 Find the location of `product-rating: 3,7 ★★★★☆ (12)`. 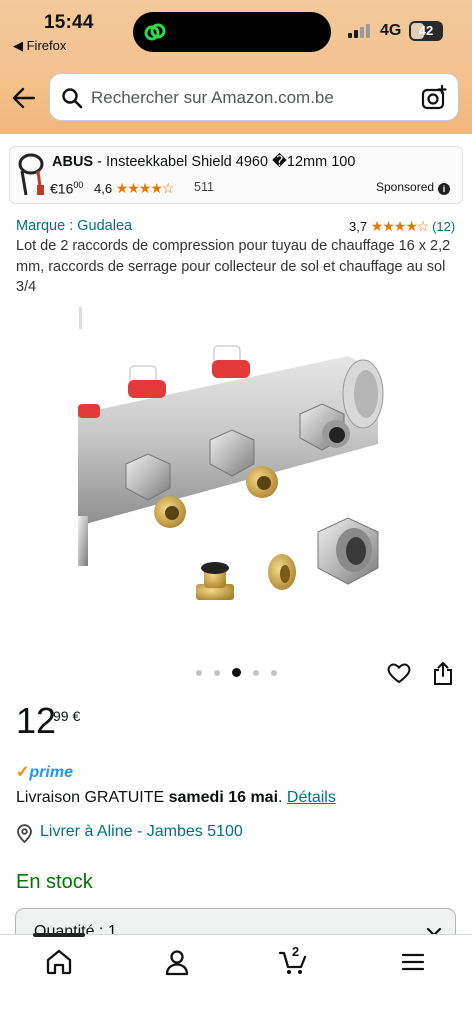

product-rating: 3,7 ★★★★☆ (12) is located at coordinates (402, 226).